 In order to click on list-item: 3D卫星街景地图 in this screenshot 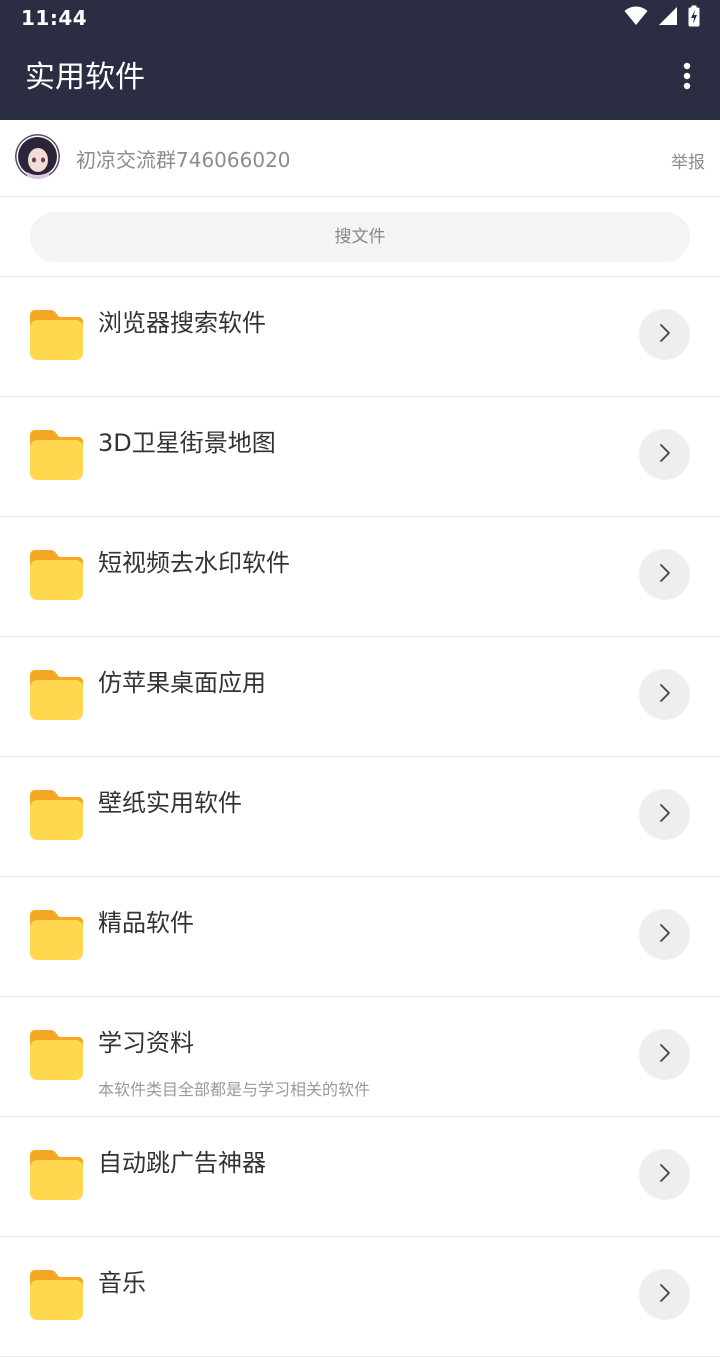, I will do `click(360, 457)`.